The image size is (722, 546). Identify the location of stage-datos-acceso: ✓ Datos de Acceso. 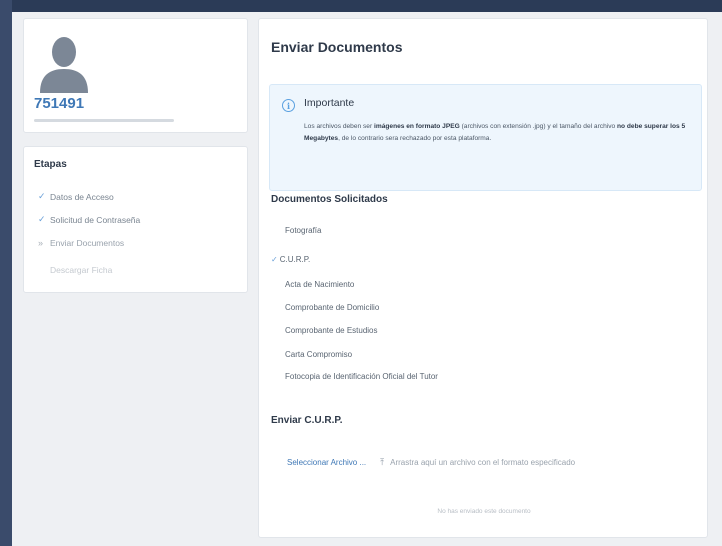
(76, 196).